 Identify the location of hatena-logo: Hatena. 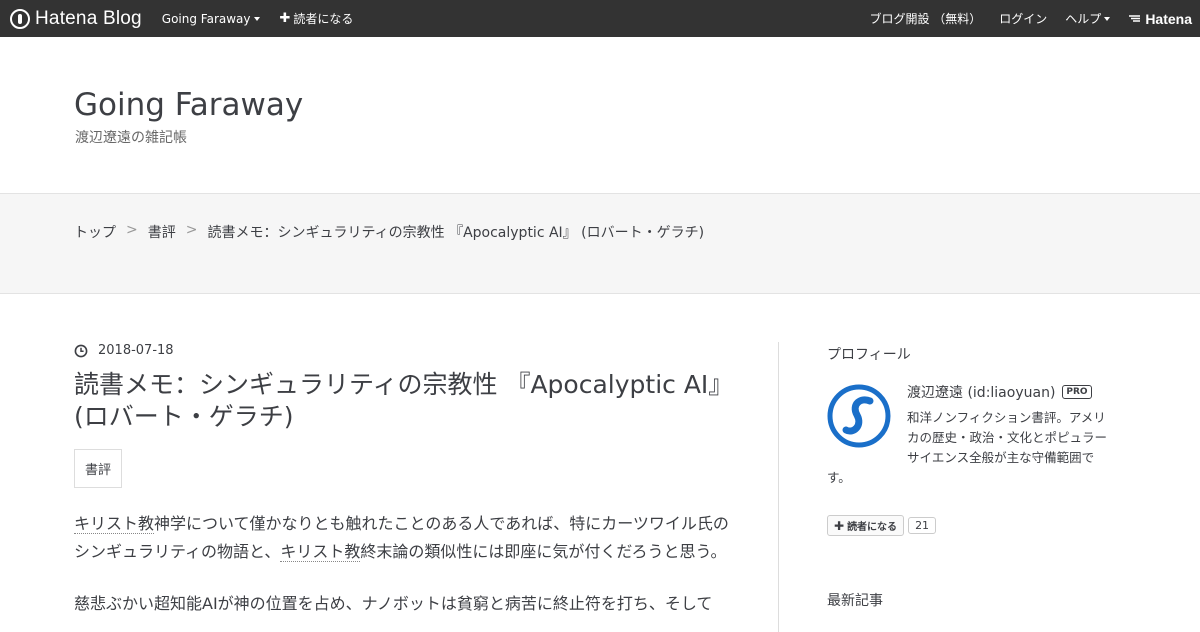
(1160, 19).